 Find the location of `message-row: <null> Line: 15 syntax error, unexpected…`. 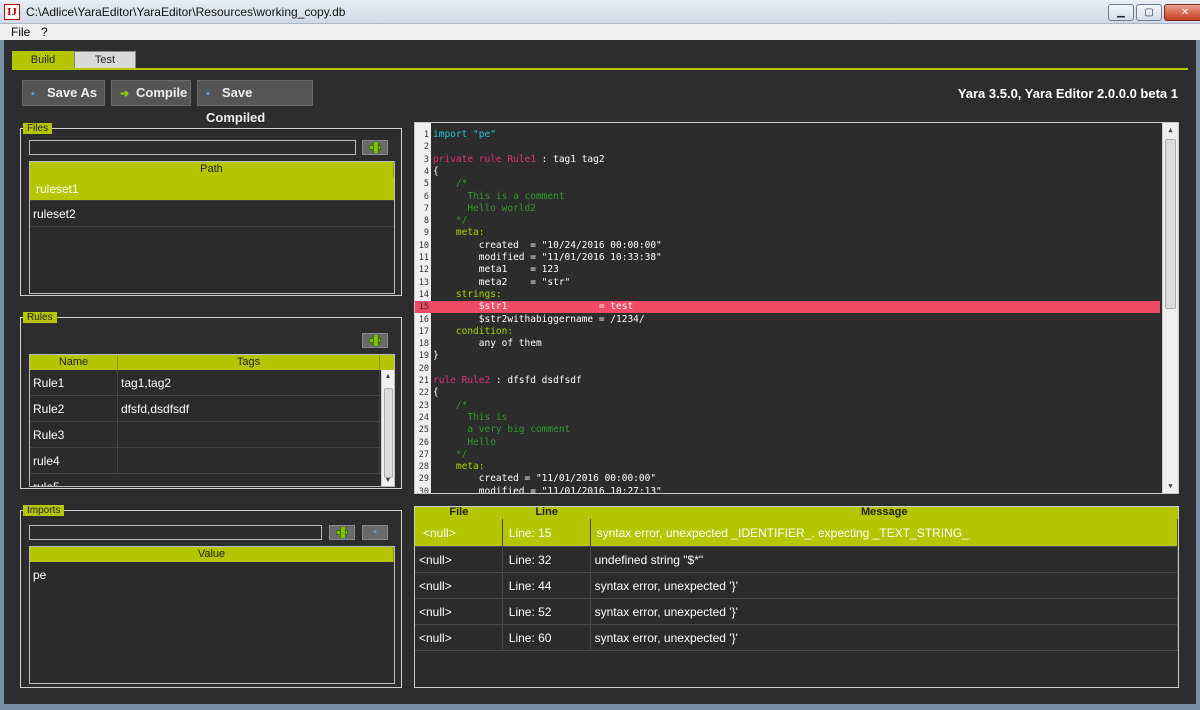

message-row: <null> Line: 15 syntax error, unexpected… is located at coordinates (796, 533).